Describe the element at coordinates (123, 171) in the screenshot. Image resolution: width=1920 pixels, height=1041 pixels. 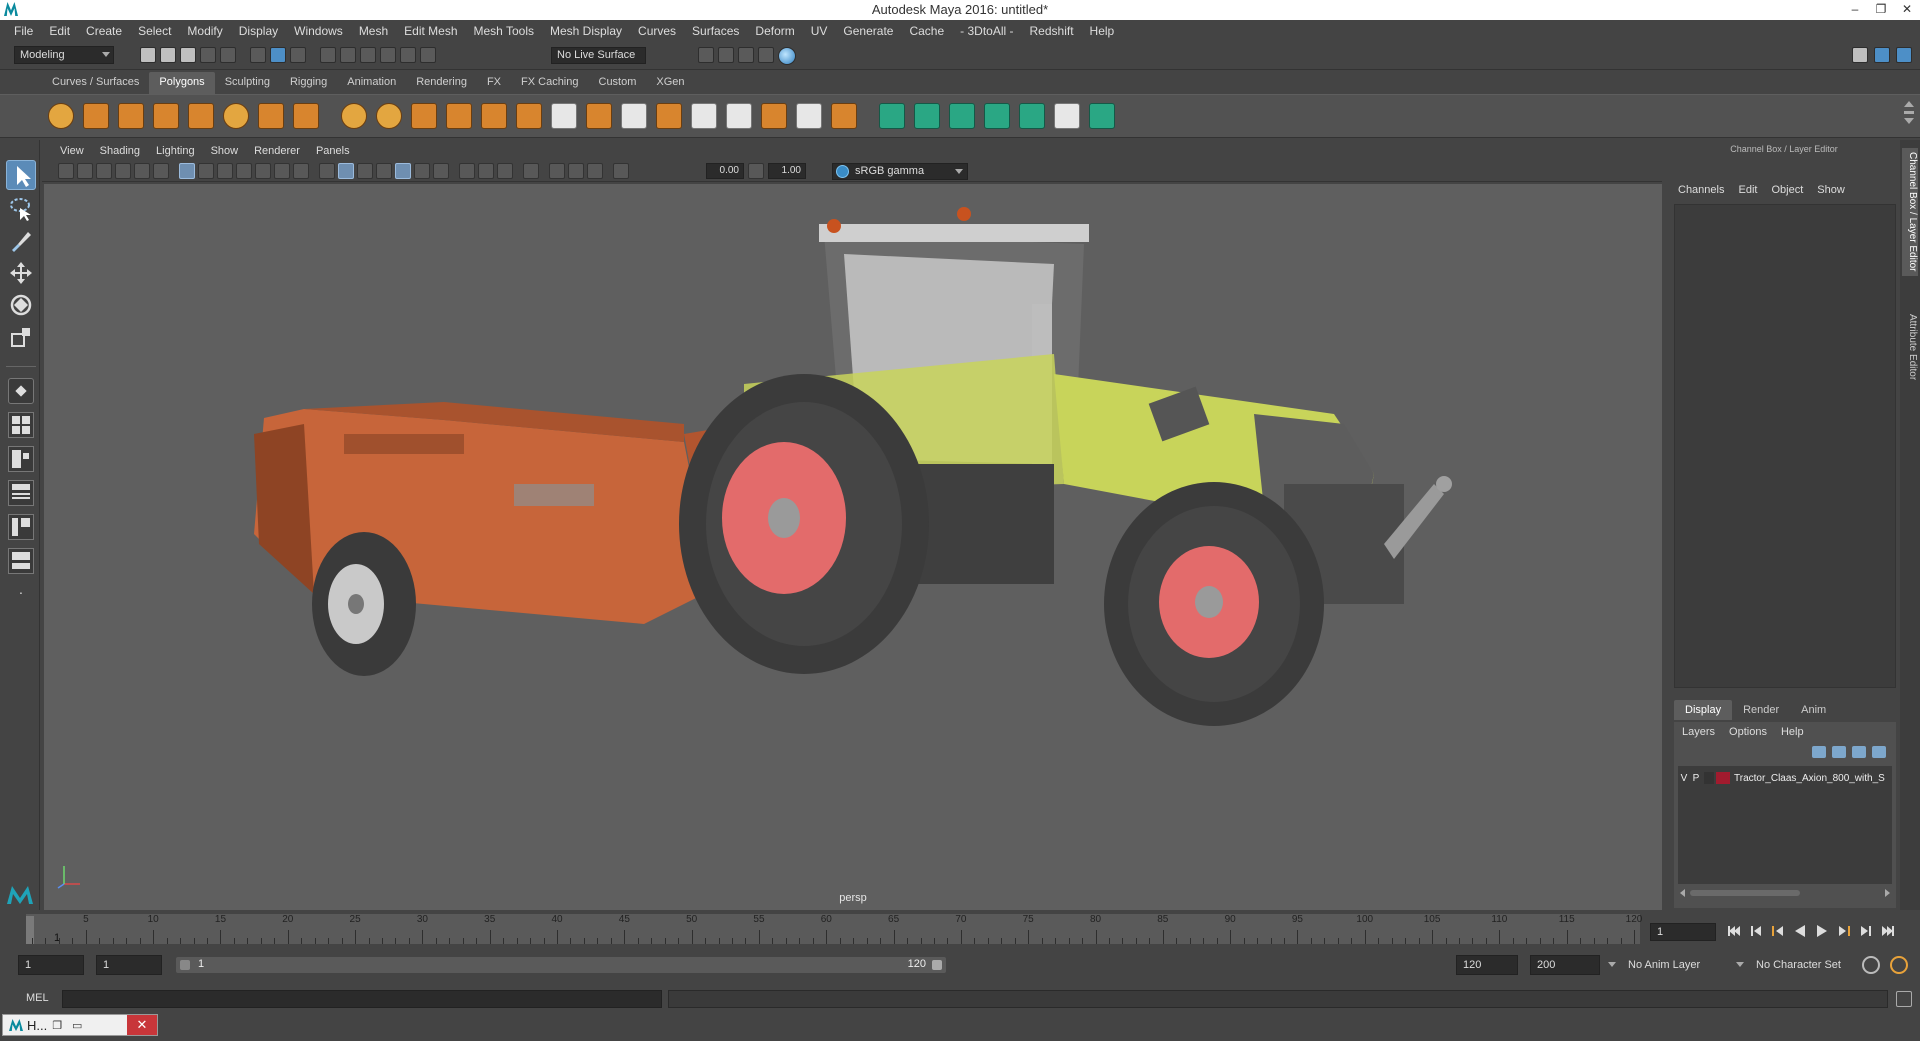
I see `image-plane-icon` at that location.